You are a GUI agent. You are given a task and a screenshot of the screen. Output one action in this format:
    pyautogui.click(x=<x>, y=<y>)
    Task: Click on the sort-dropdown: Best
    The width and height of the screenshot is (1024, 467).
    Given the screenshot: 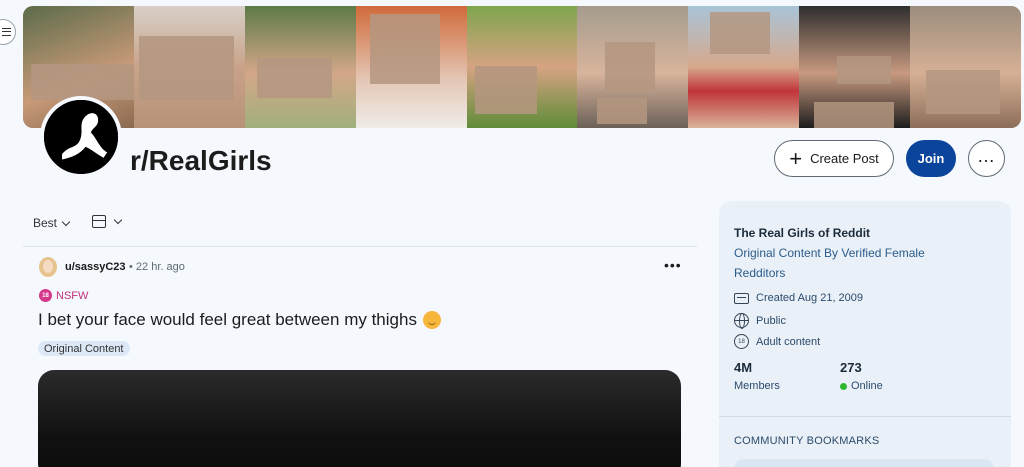 What is the action you would take?
    pyautogui.click(x=52, y=223)
    